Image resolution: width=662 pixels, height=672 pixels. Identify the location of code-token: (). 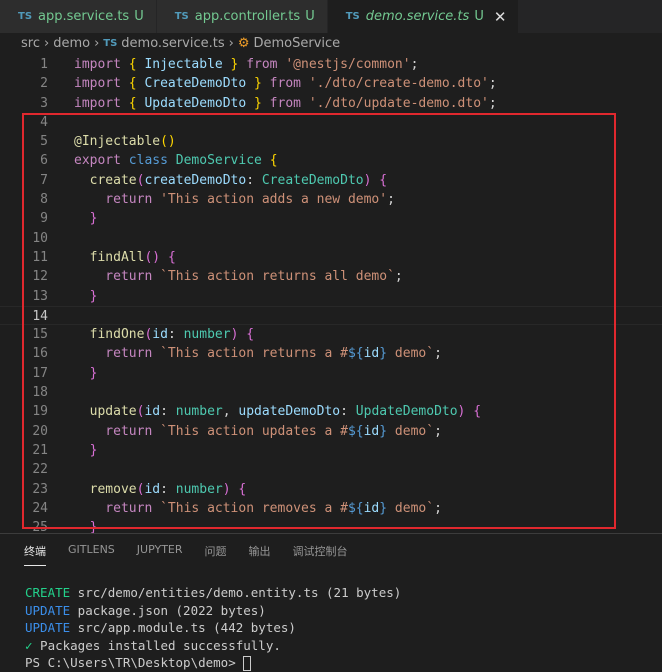
(168, 142).